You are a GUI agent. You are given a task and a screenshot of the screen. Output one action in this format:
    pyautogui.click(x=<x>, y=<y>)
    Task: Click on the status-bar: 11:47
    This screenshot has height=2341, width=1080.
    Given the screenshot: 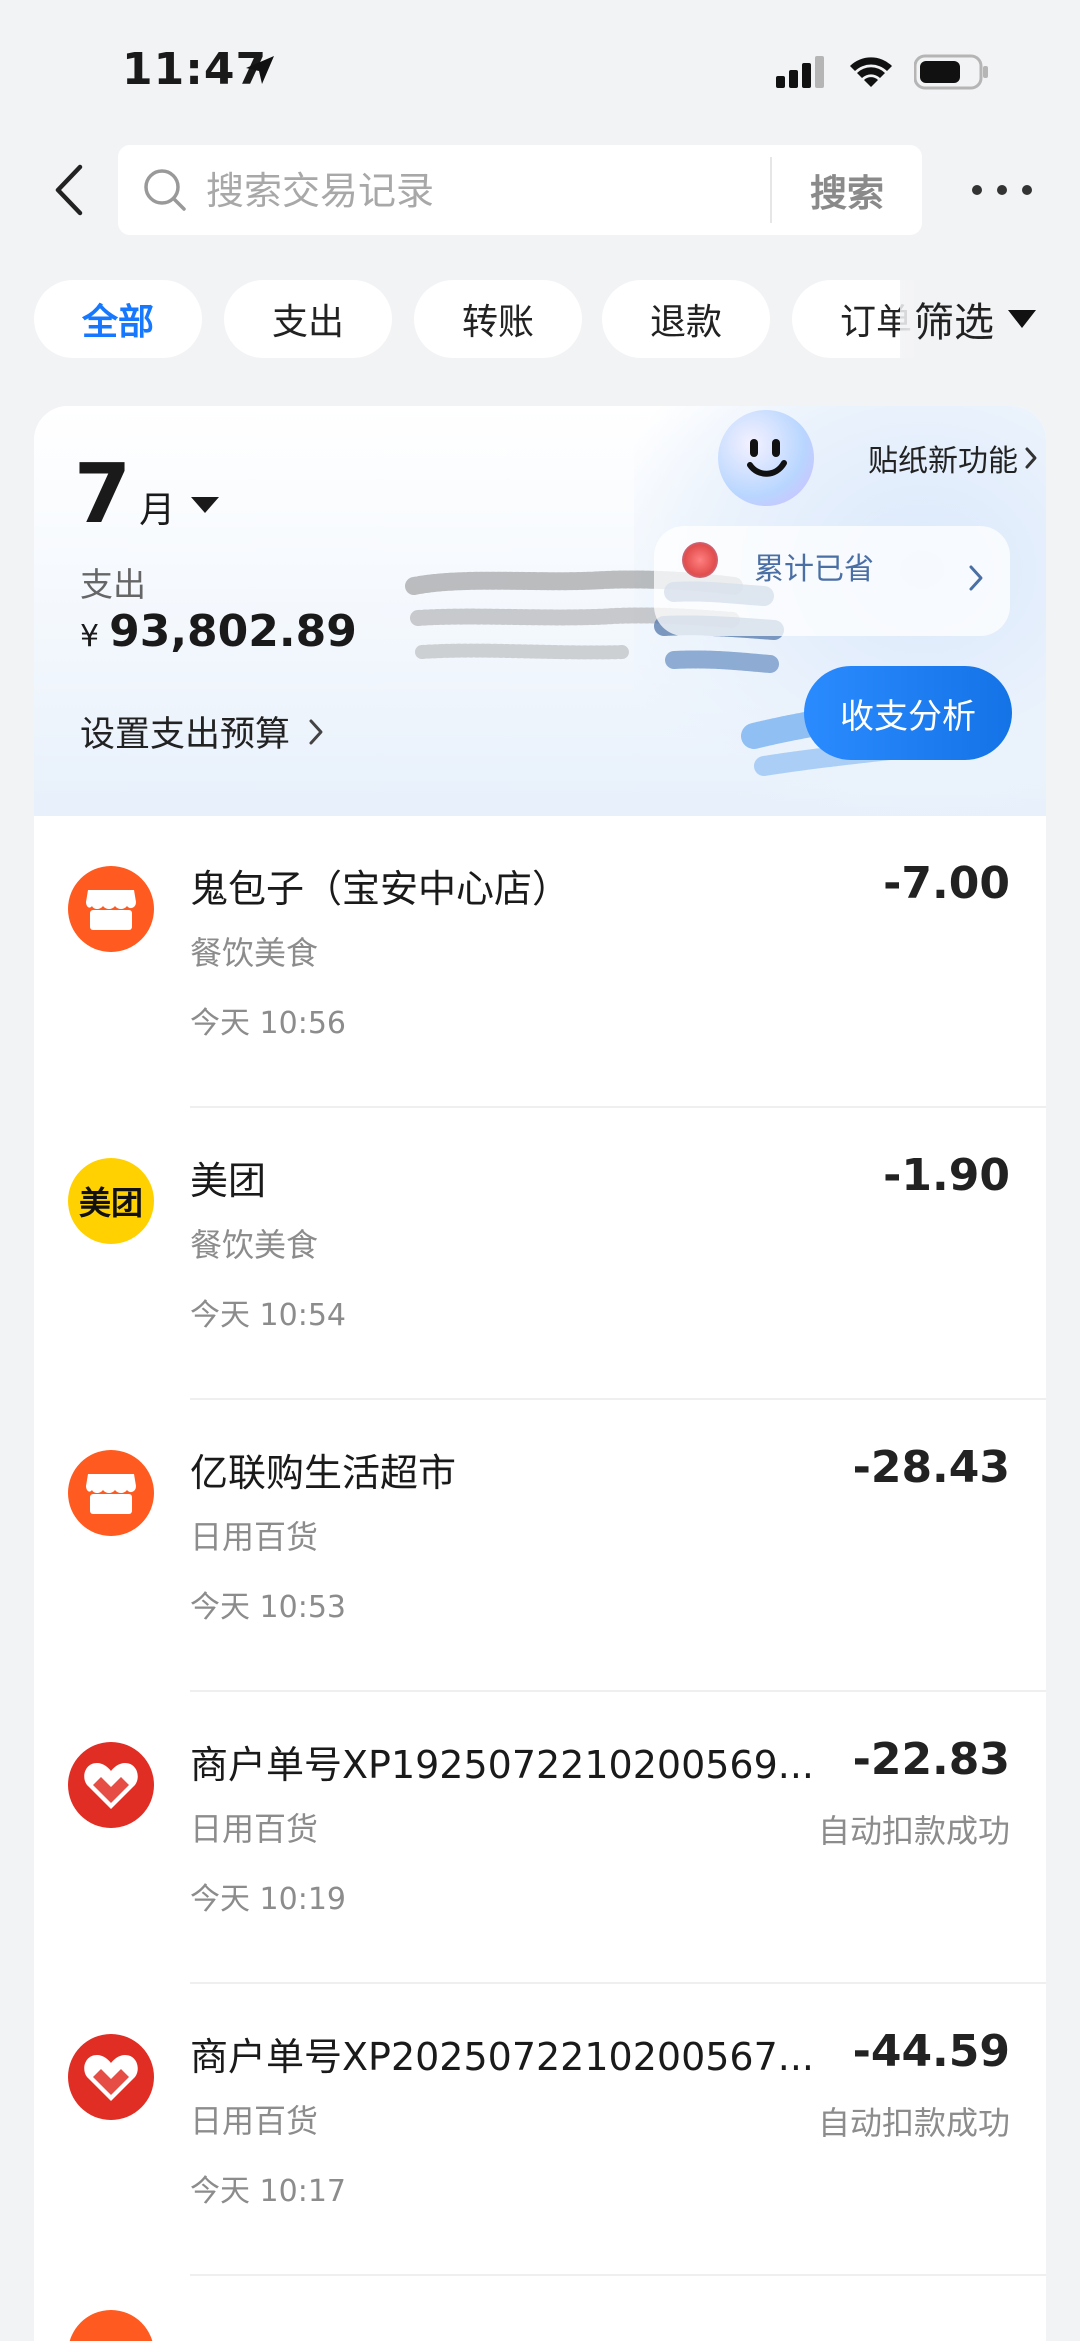 What is the action you would take?
    pyautogui.click(x=540, y=70)
    